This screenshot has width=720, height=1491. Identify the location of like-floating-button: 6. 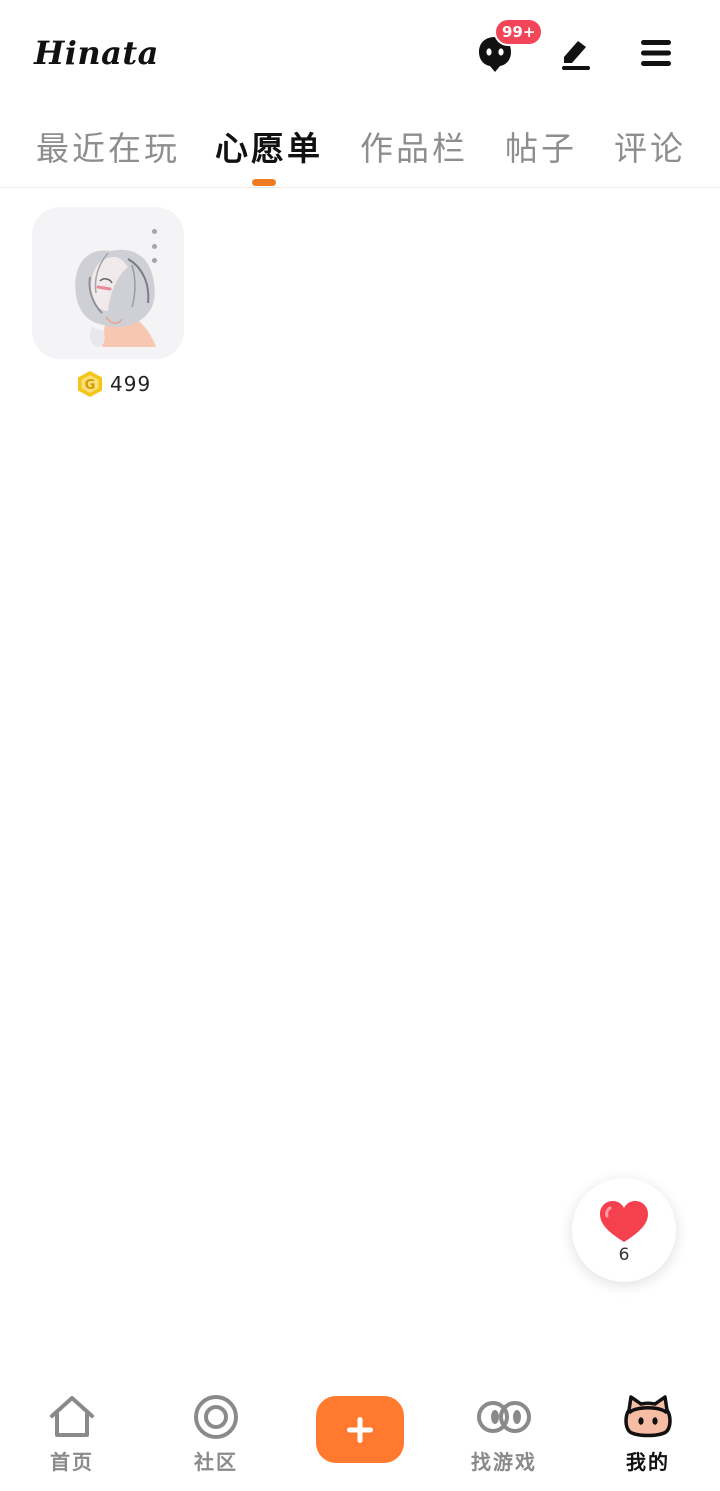
(624, 1230).